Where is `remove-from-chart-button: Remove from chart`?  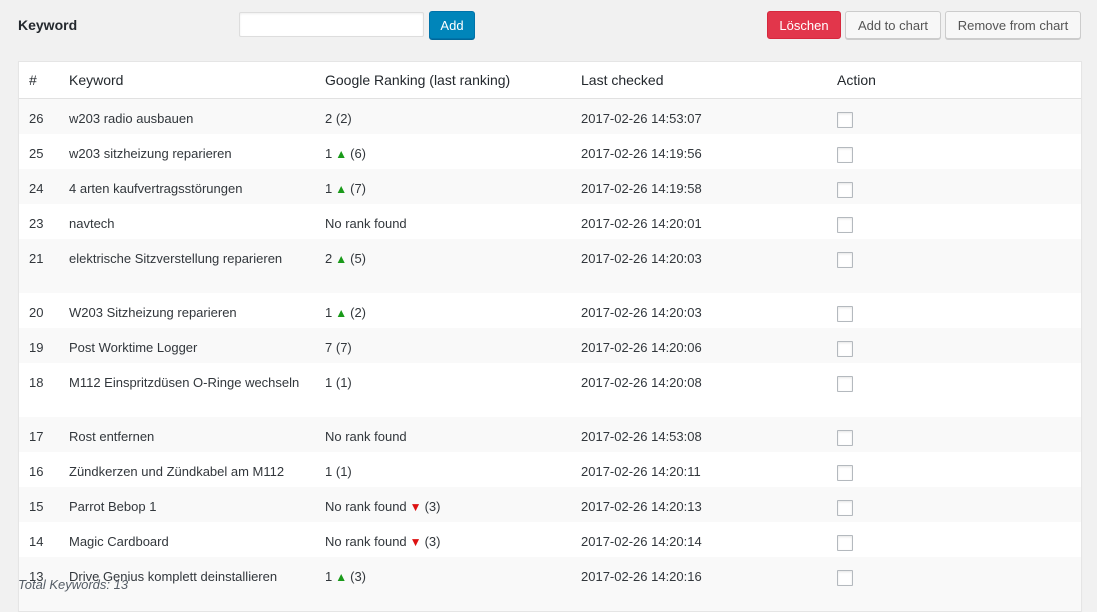
remove-from-chart-button: Remove from chart is located at coordinates (1013, 25).